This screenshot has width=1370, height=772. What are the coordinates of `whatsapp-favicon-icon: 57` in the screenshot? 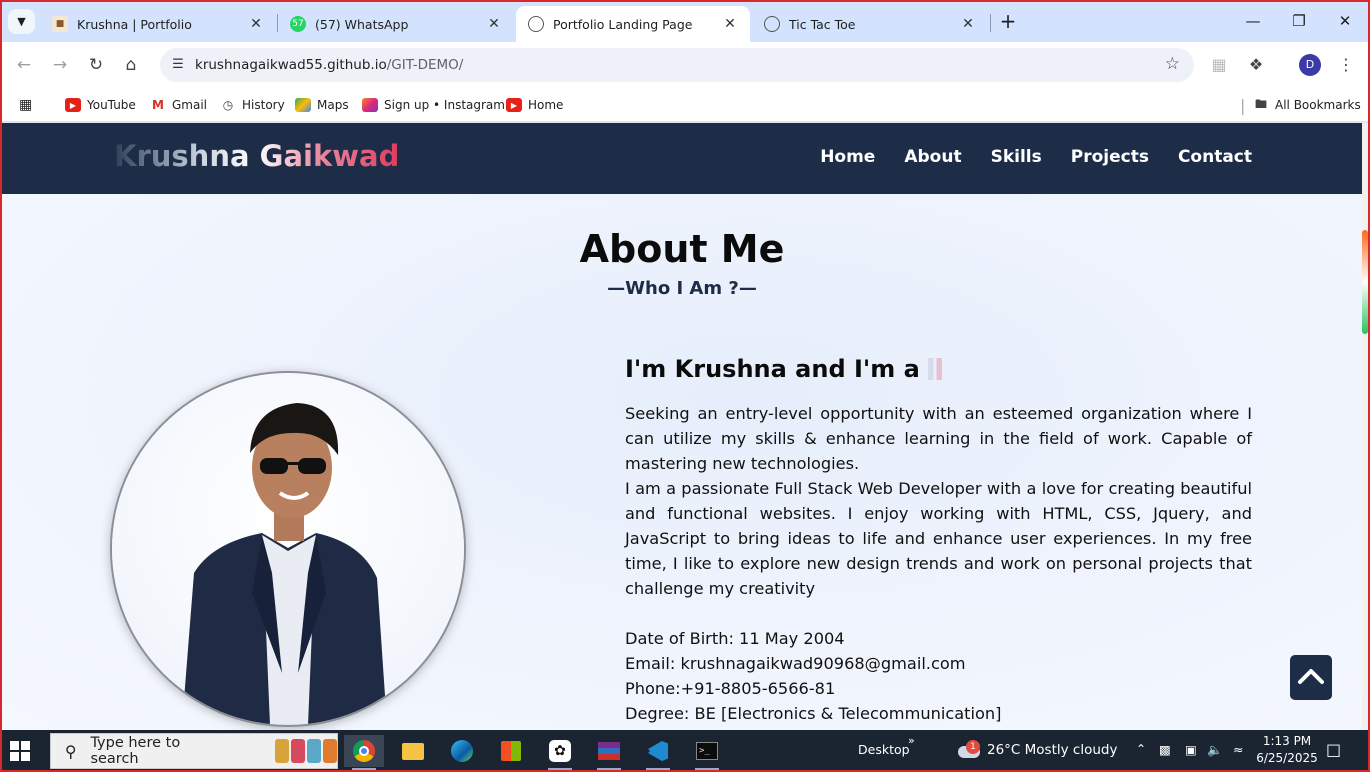 It's located at (298, 24).